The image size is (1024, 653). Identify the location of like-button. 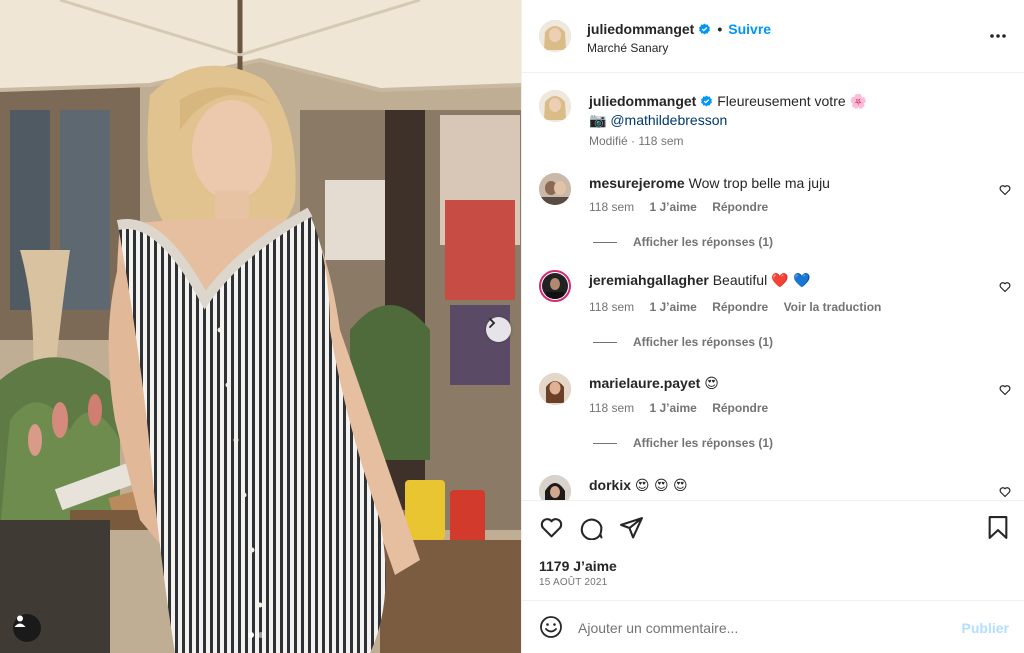
(551, 529).